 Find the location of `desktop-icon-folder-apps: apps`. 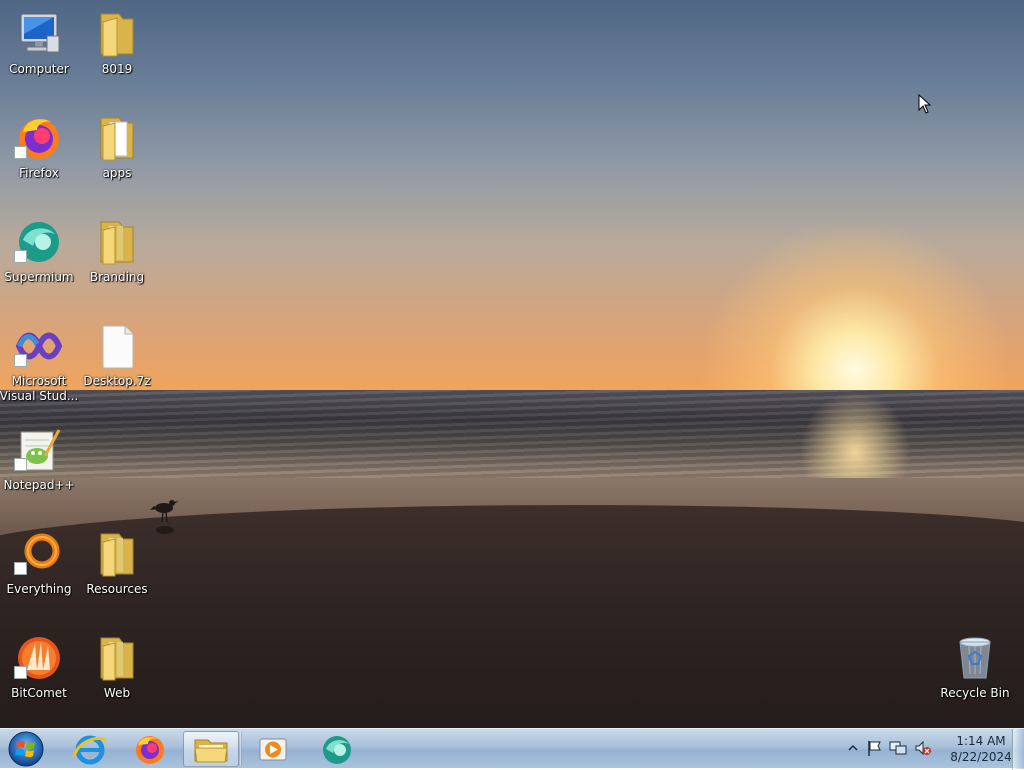

desktop-icon-folder-apps: apps is located at coordinates (117, 156).